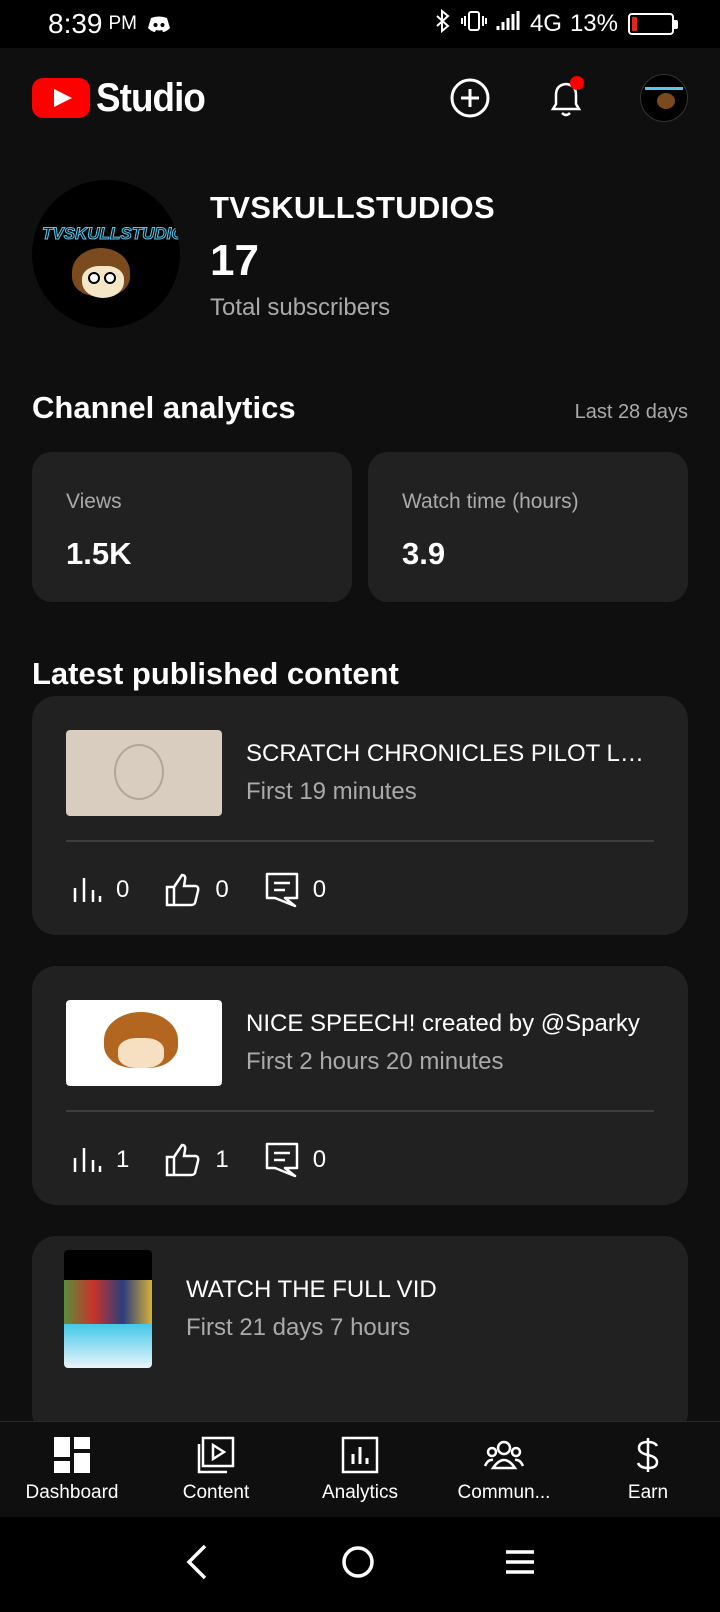 This screenshot has height=1612, width=720. Describe the element at coordinates (375, 1061) in the screenshot. I see `video-period: First 2 hours 20 minutes` at that location.